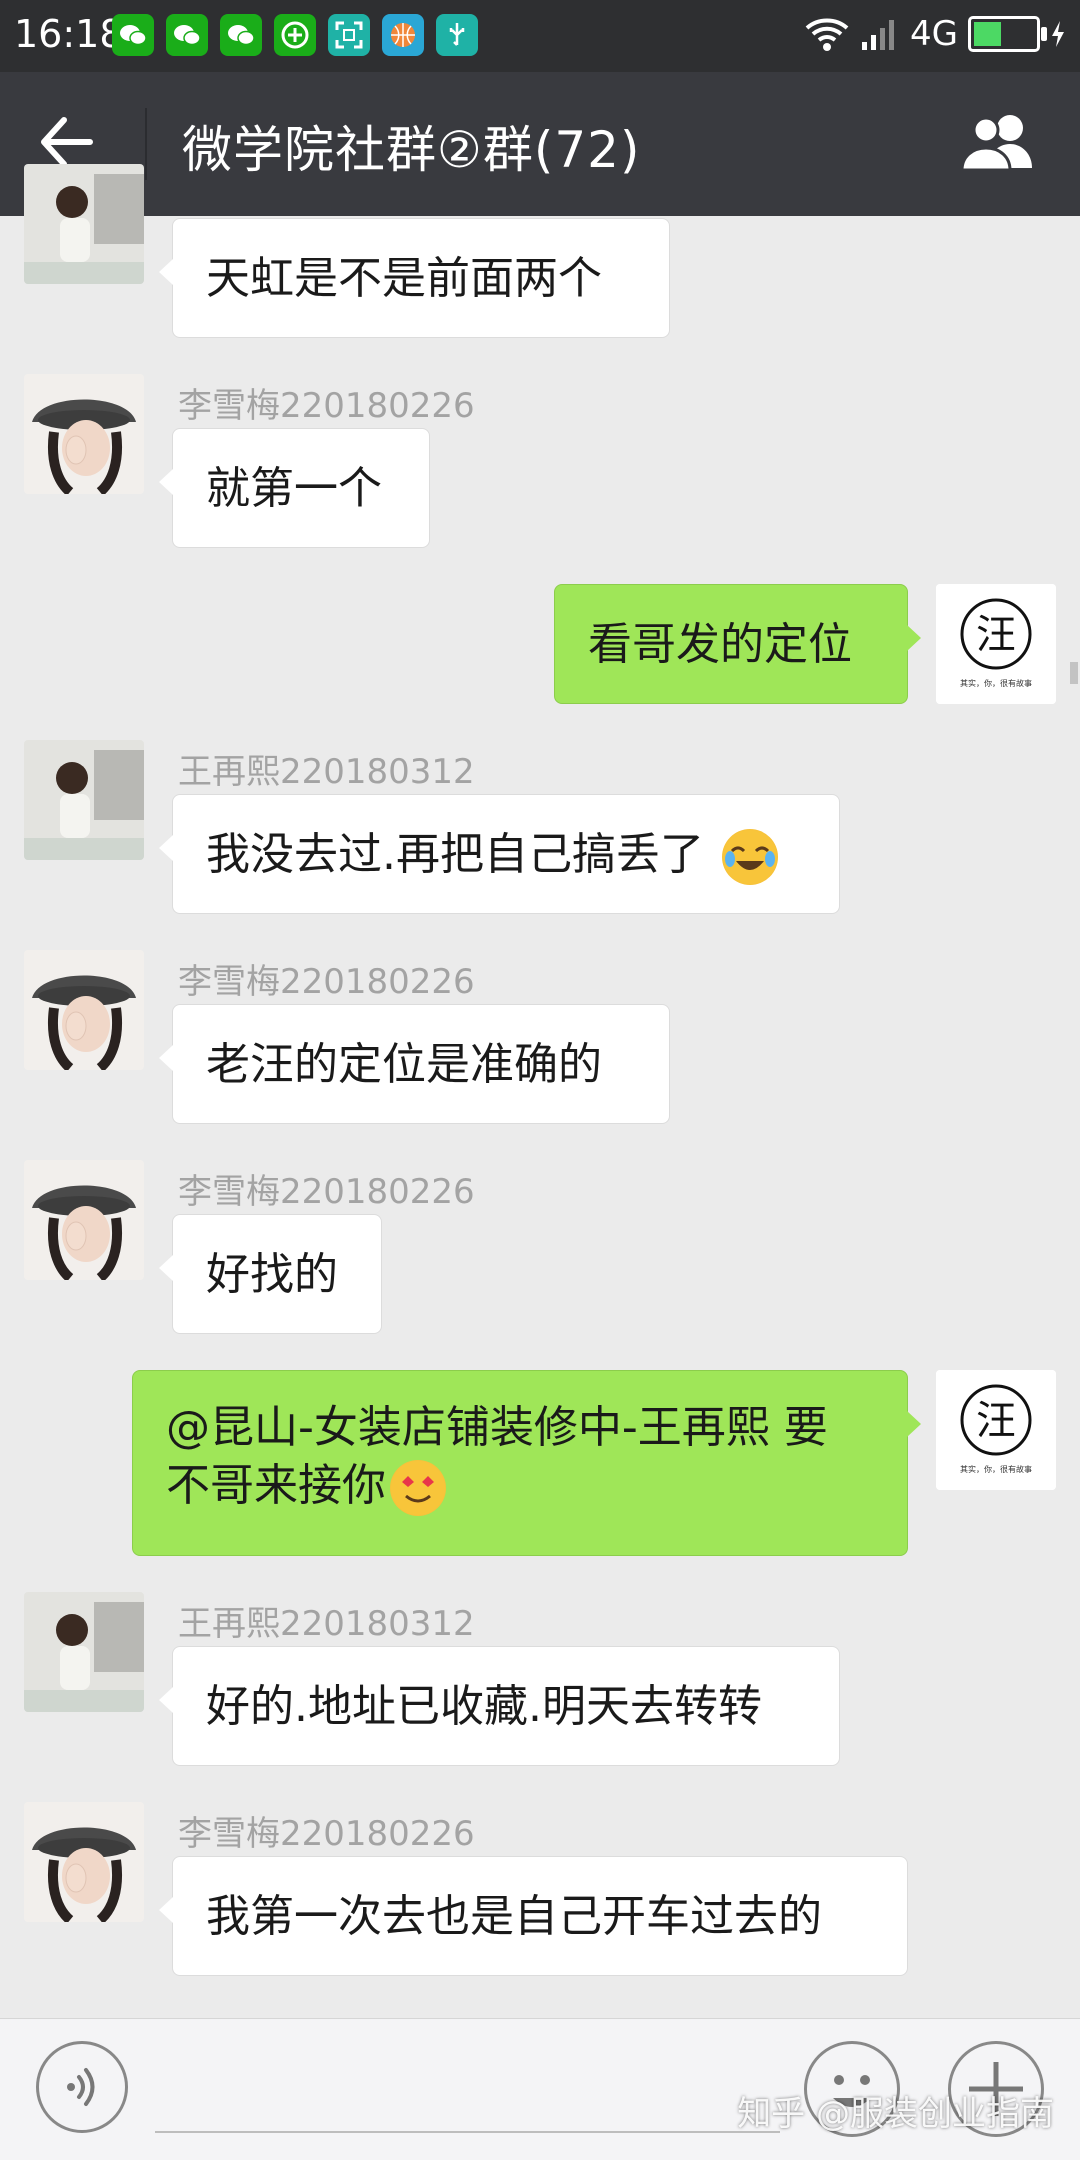  I want to click on title-bar: 微学院社群②群(72), so click(540, 144).